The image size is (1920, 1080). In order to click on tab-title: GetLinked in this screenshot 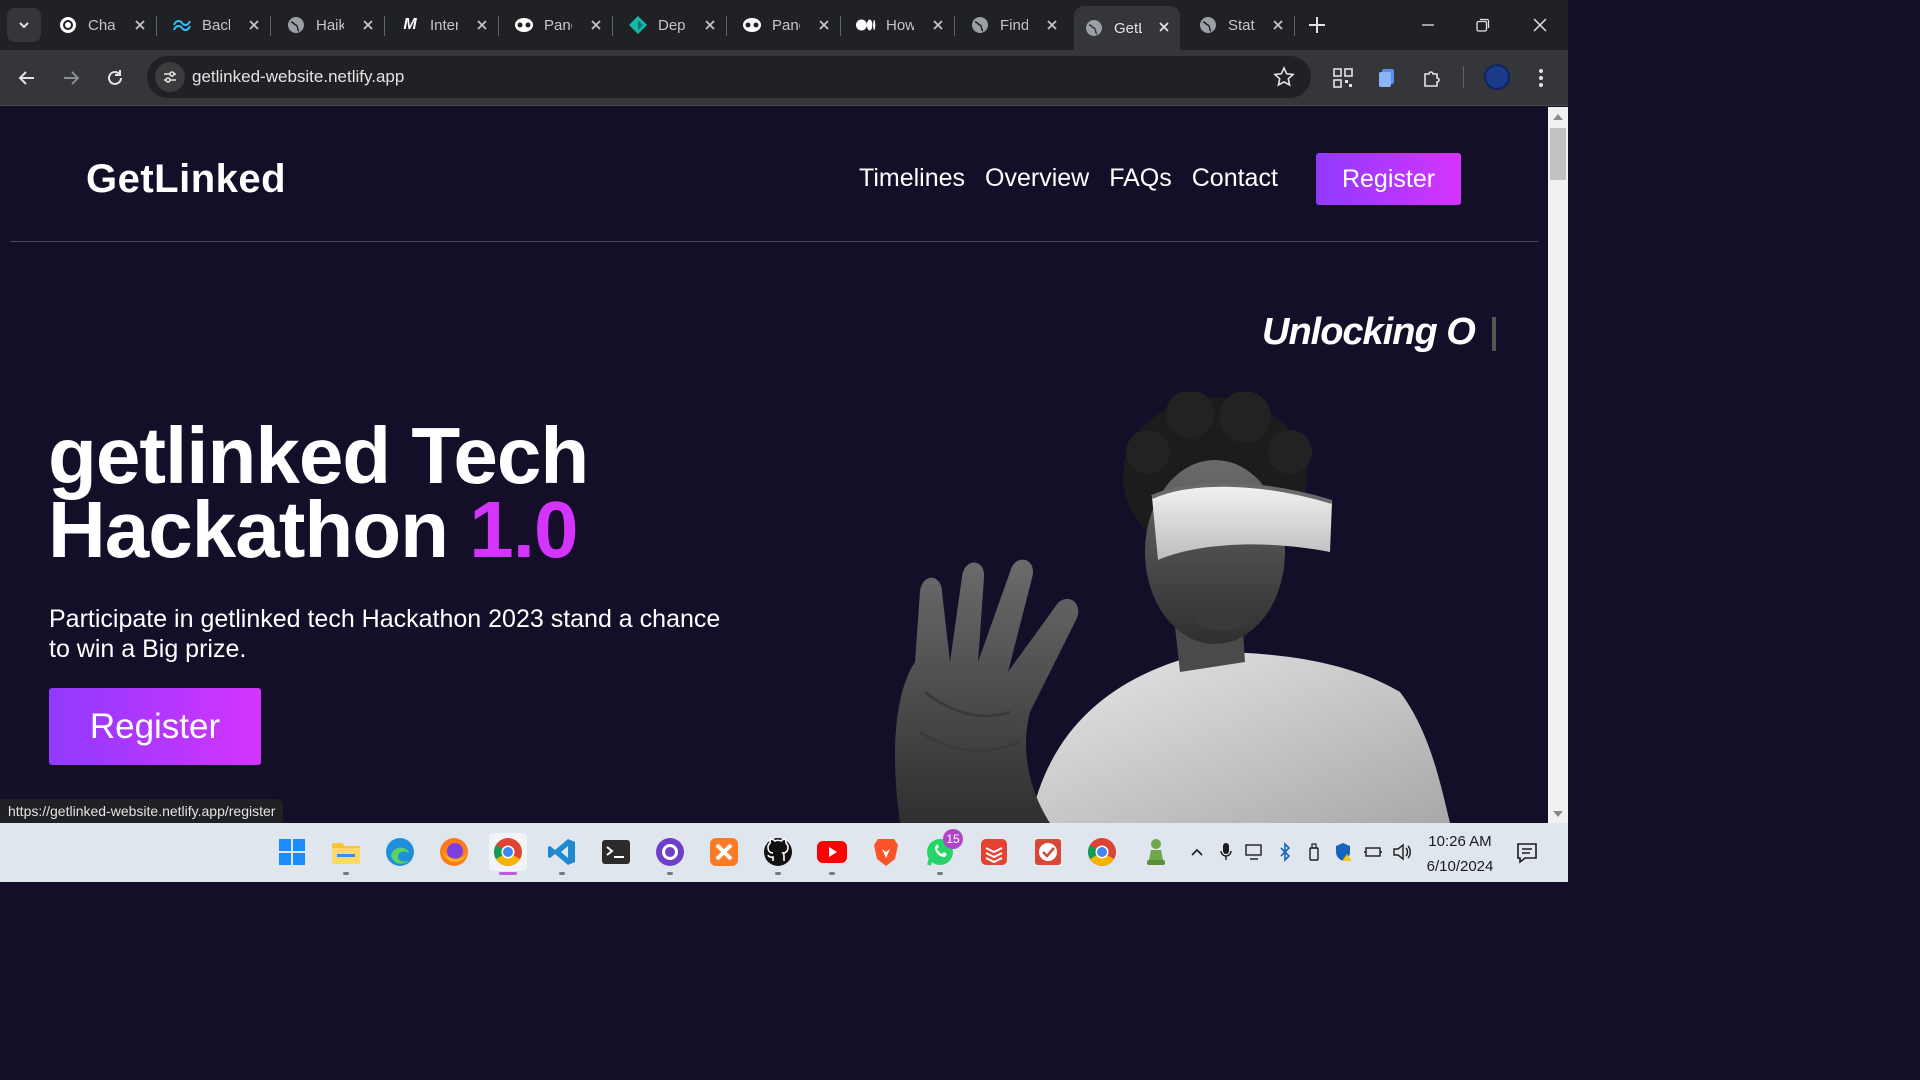, I will do `click(1128, 28)`.